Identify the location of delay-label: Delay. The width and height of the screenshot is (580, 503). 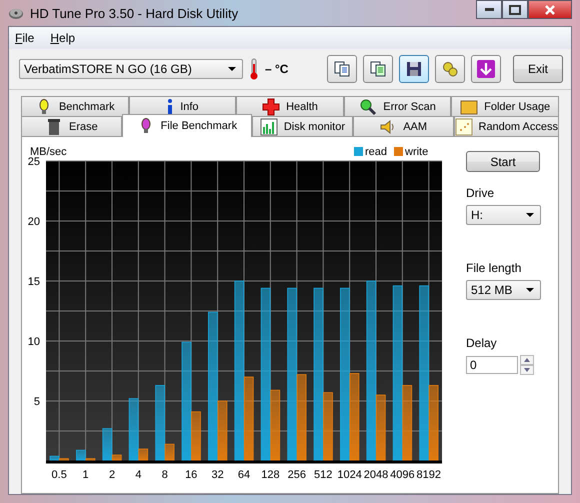
(481, 343).